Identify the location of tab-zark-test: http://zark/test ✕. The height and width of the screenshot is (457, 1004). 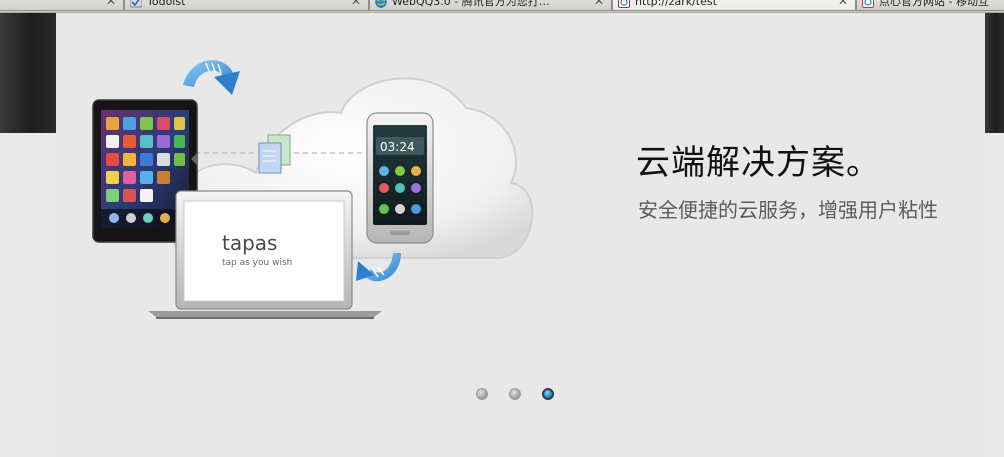
(734, 5).